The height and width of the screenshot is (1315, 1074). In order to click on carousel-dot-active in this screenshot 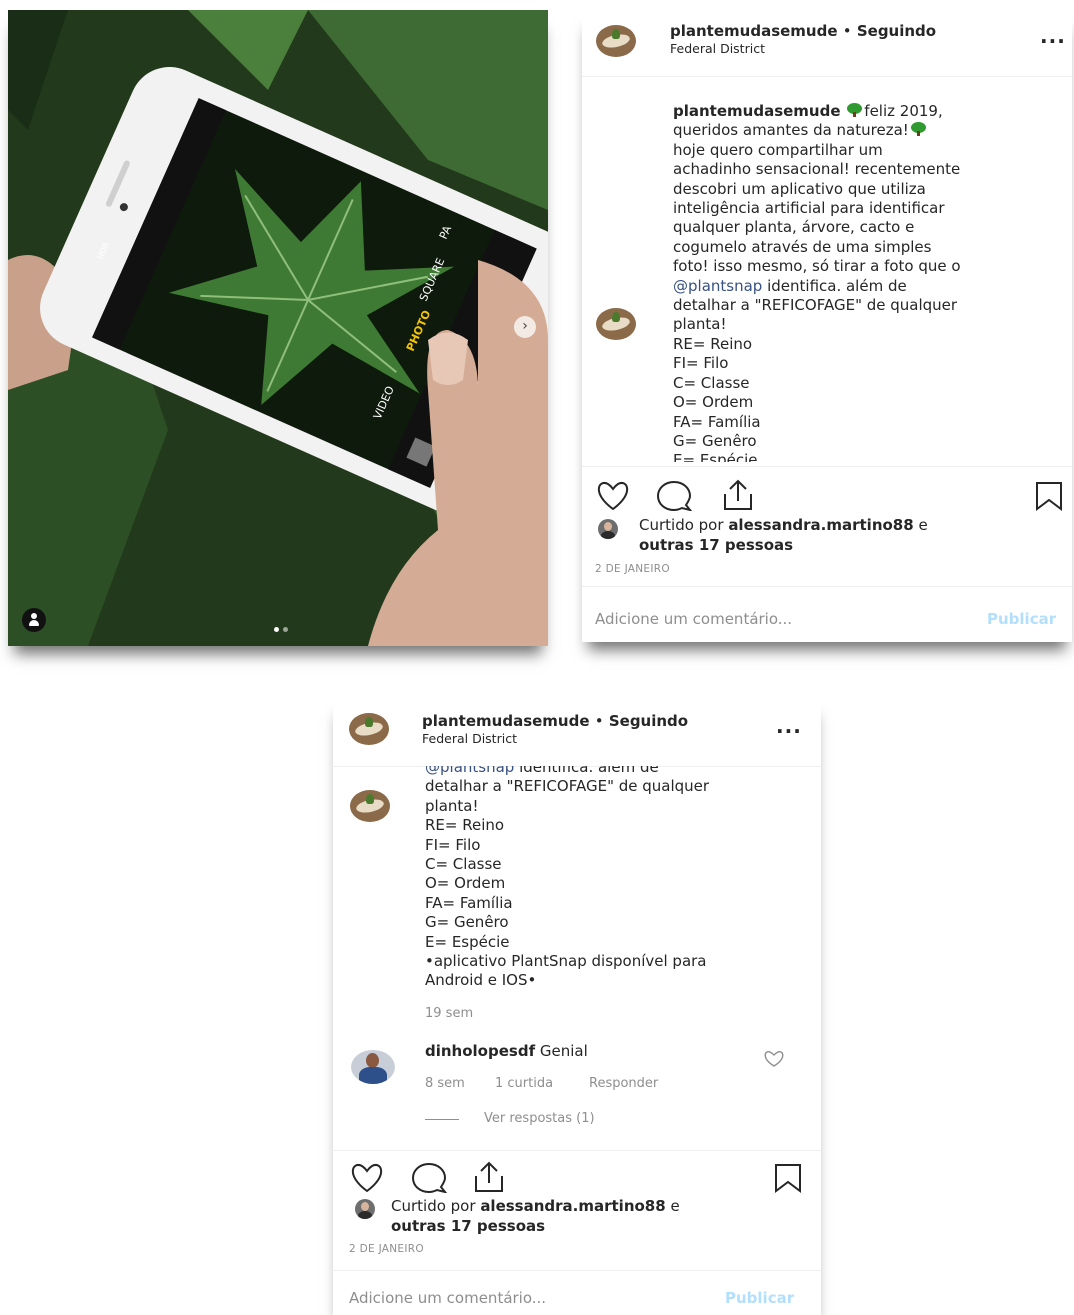, I will do `click(276, 629)`.